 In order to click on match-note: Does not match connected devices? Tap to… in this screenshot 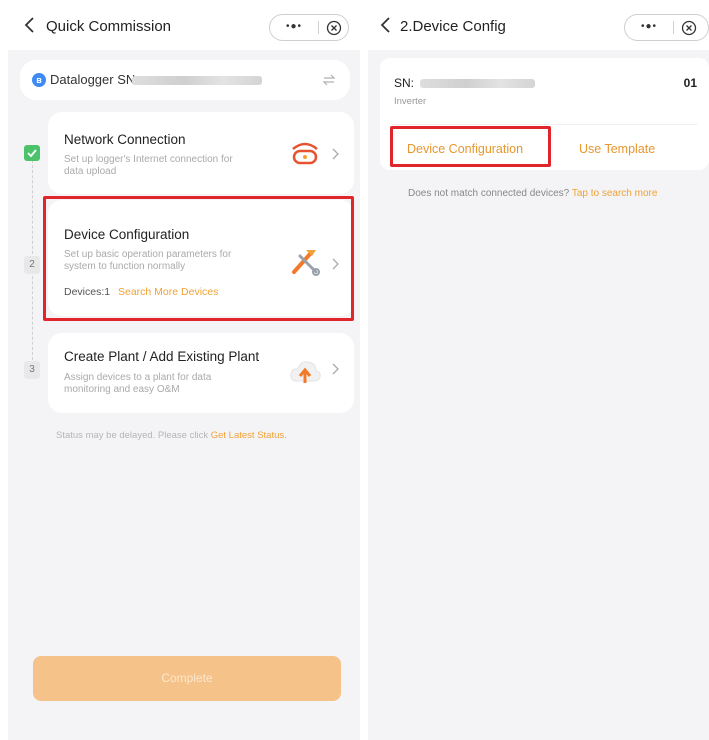, I will do `click(532, 193)`.